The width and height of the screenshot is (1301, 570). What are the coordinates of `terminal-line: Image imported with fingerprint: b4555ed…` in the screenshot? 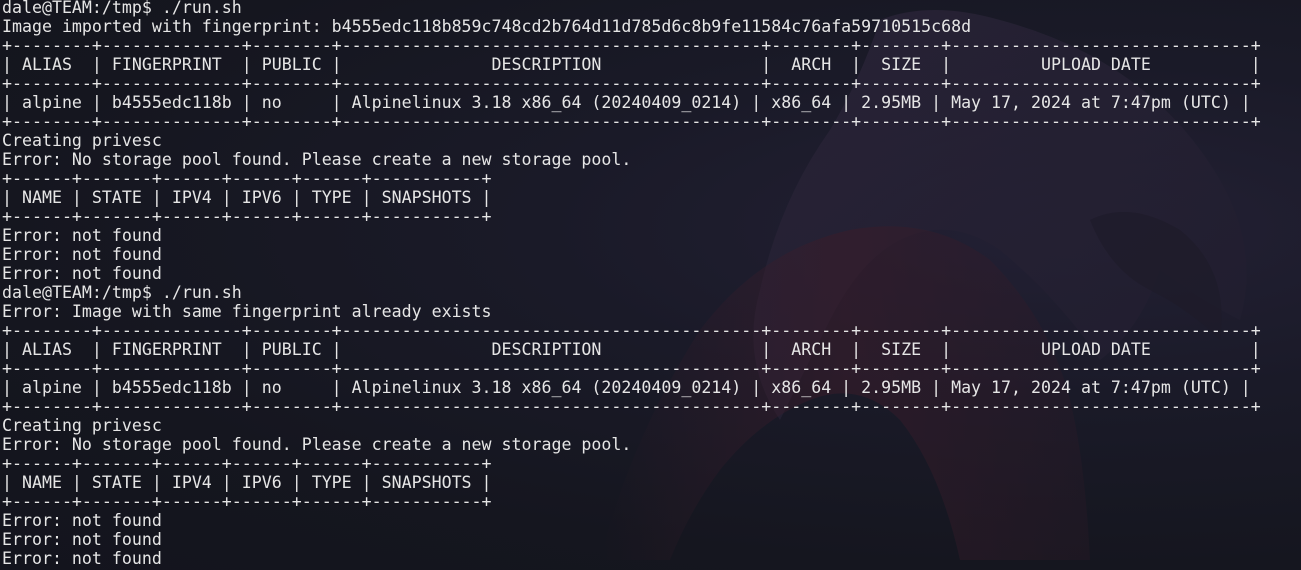 It's located at (487, 26).